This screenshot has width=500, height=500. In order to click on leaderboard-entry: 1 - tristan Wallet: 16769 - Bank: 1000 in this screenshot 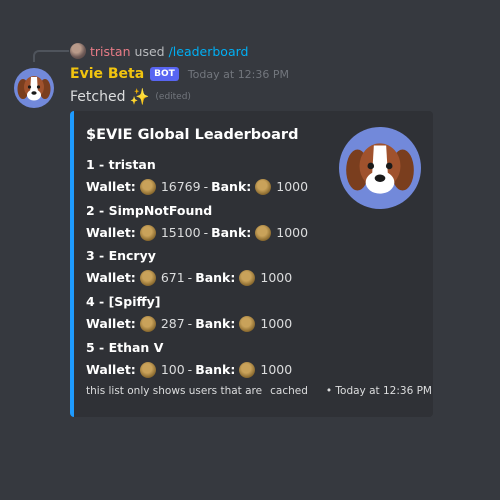, I will do `click(197, 176)`.